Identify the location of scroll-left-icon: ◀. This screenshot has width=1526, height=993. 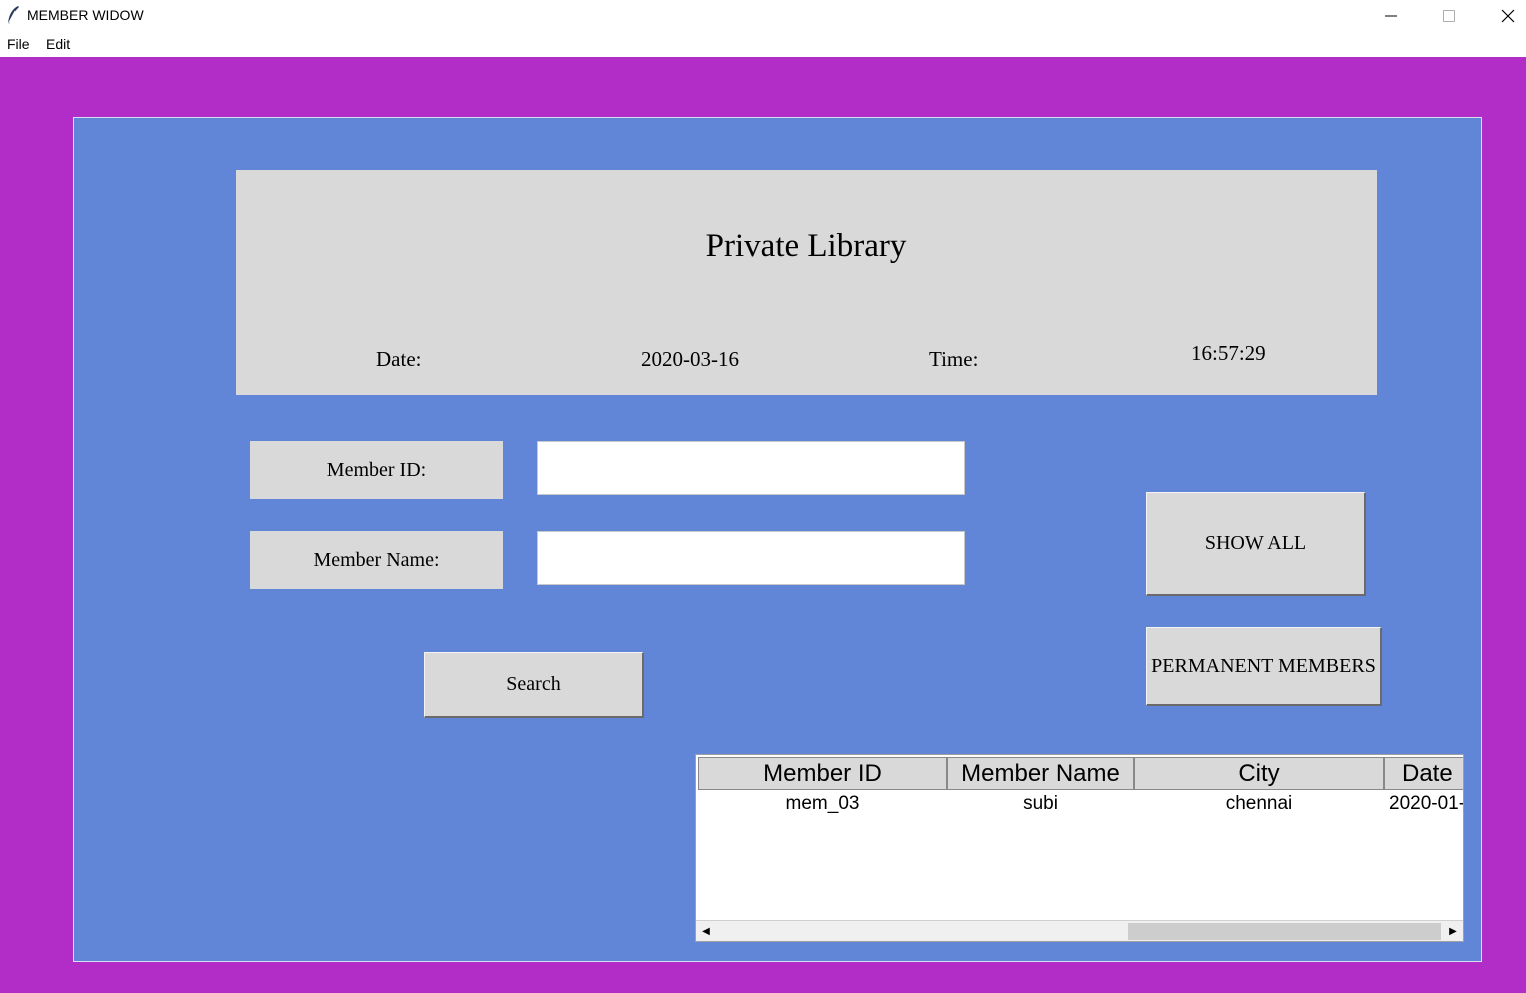
(706, 931).